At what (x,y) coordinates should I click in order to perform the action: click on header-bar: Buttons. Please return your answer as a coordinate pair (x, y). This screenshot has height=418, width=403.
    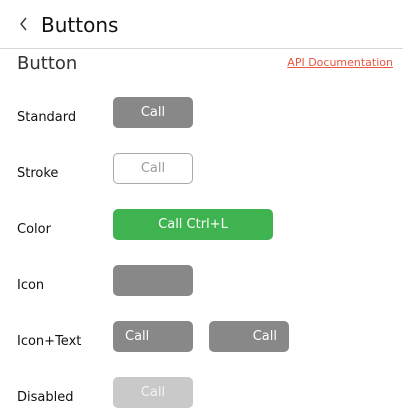
    Looking at the image, I should click on (201, 24).